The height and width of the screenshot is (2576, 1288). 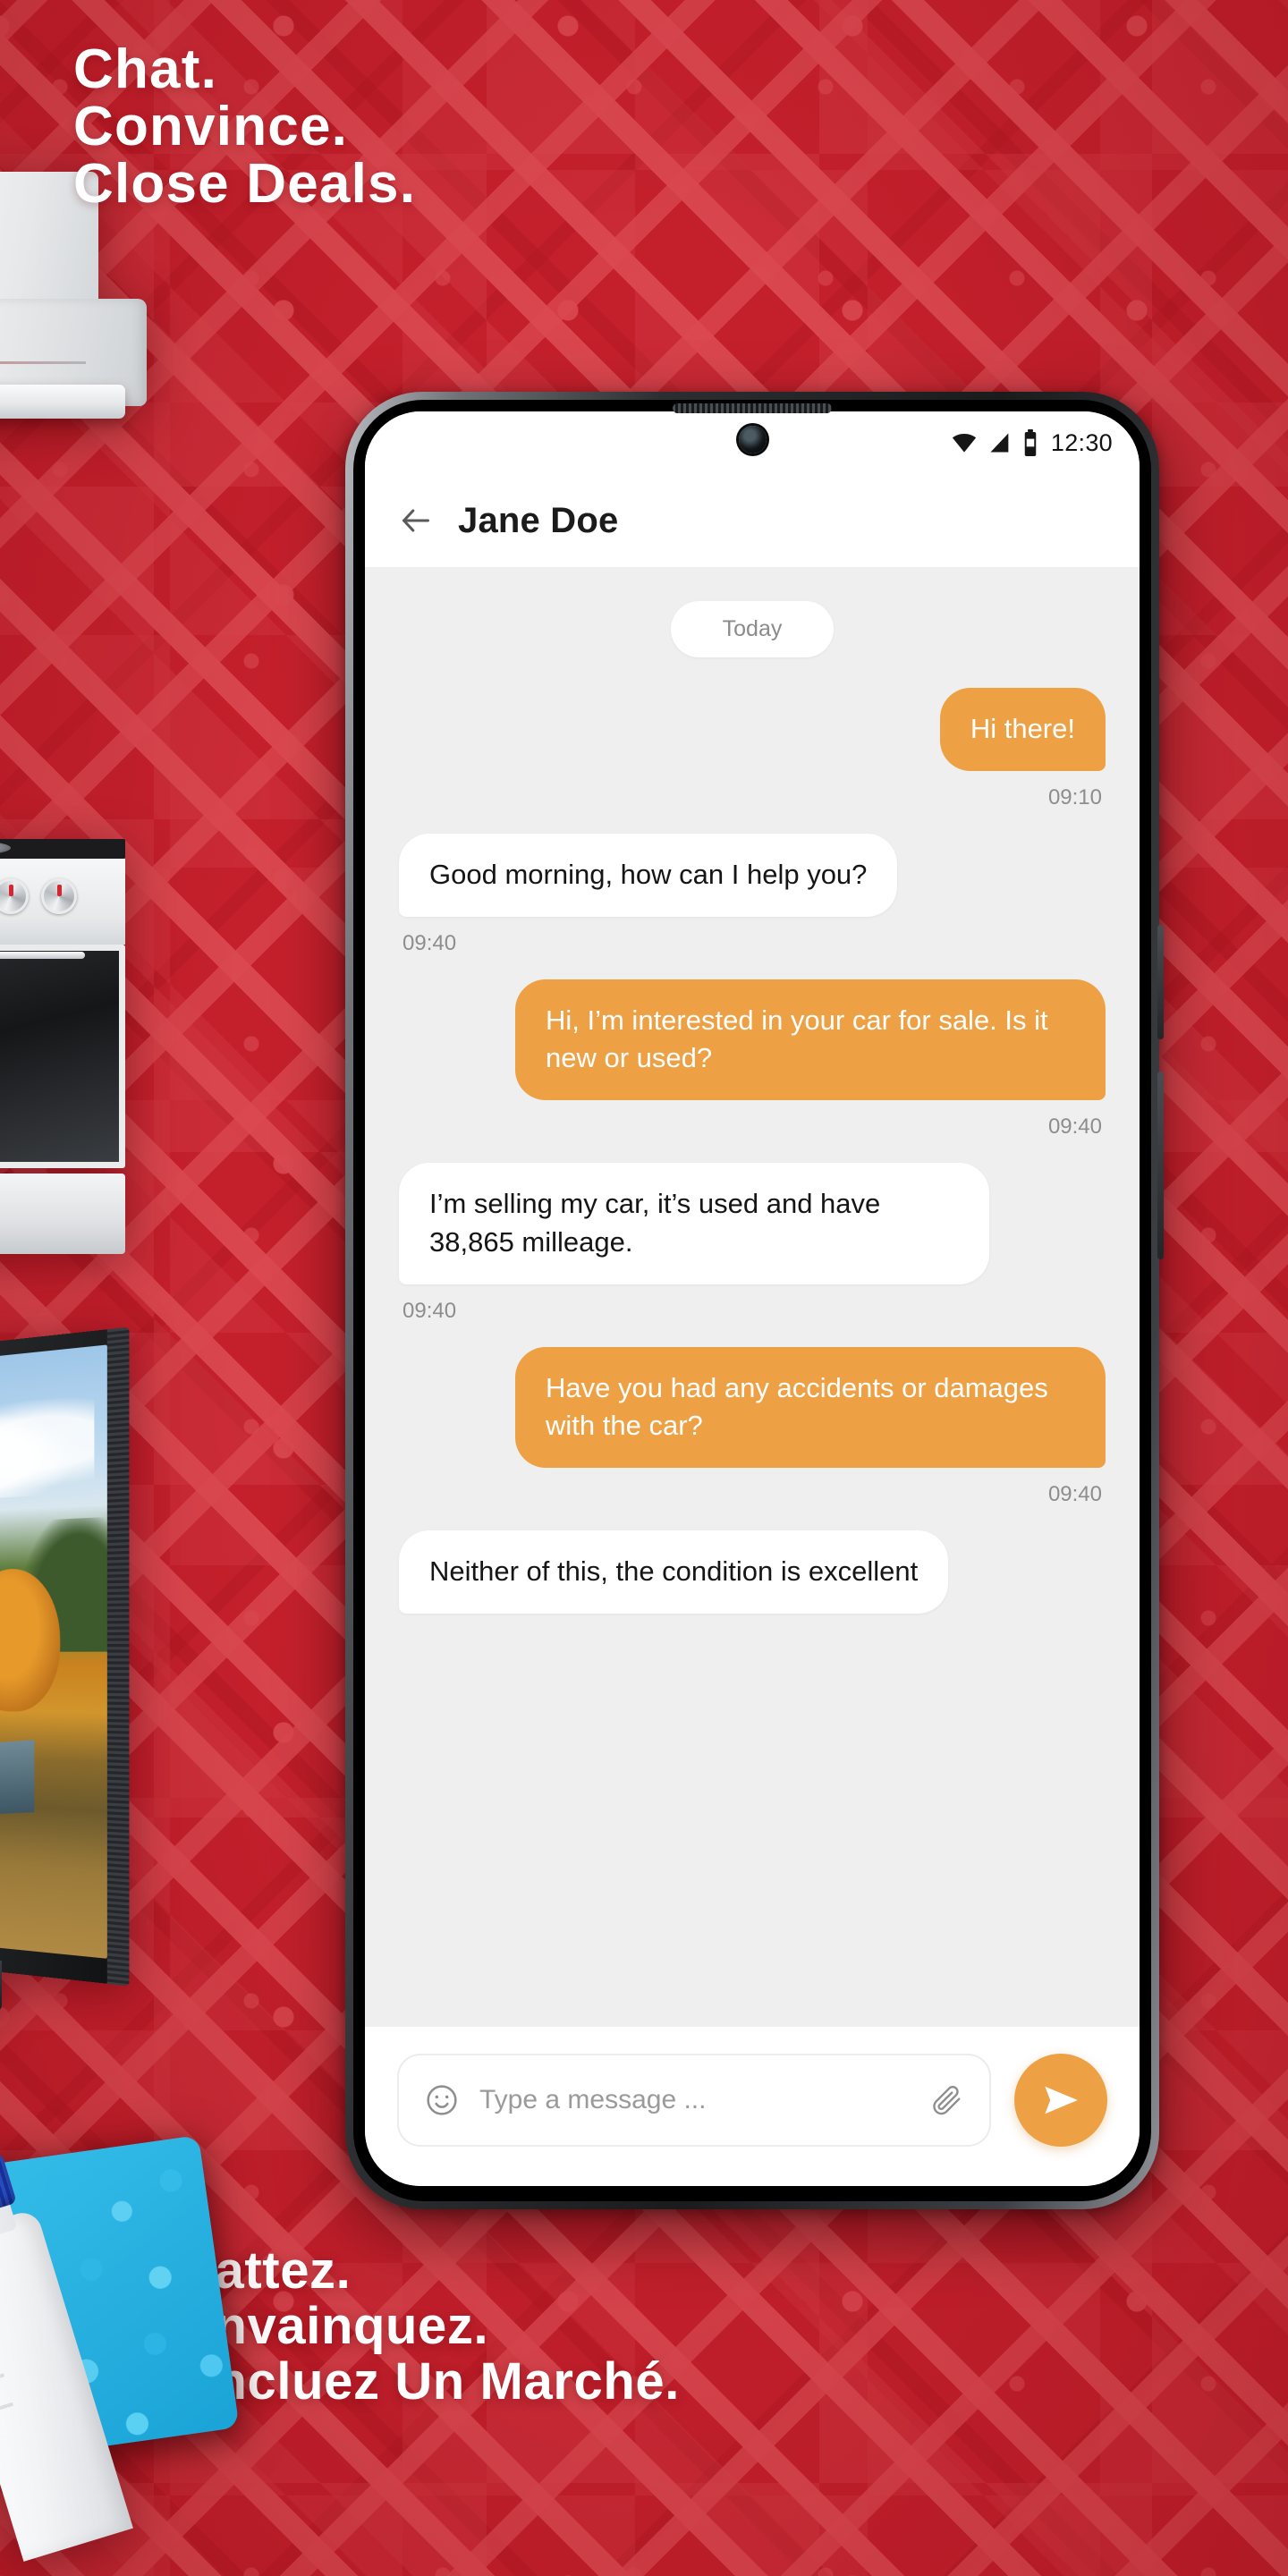 I want to click on send-paper-plane-icon, so click(x=1061, y=2100).